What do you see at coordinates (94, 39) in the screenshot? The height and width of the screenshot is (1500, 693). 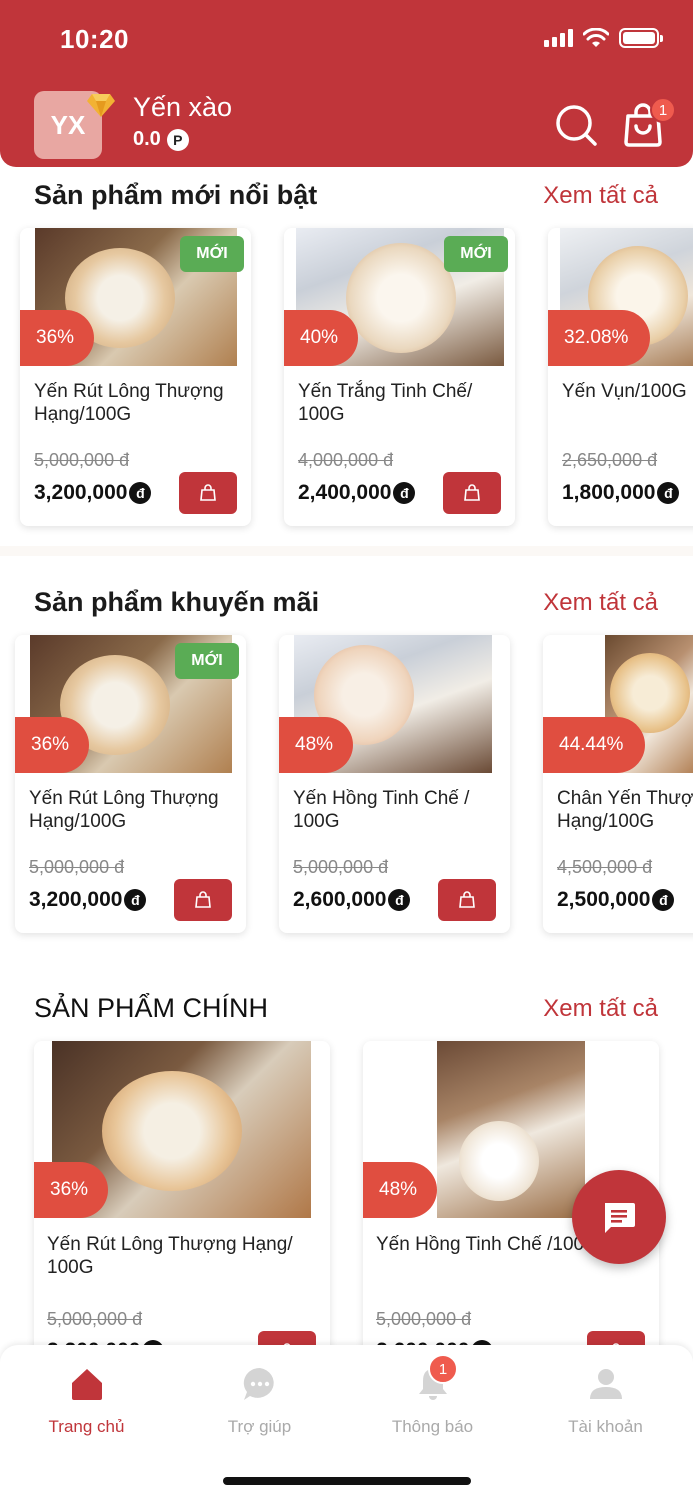 I see `status-time: 10:20` at bounding box center [94, 39].